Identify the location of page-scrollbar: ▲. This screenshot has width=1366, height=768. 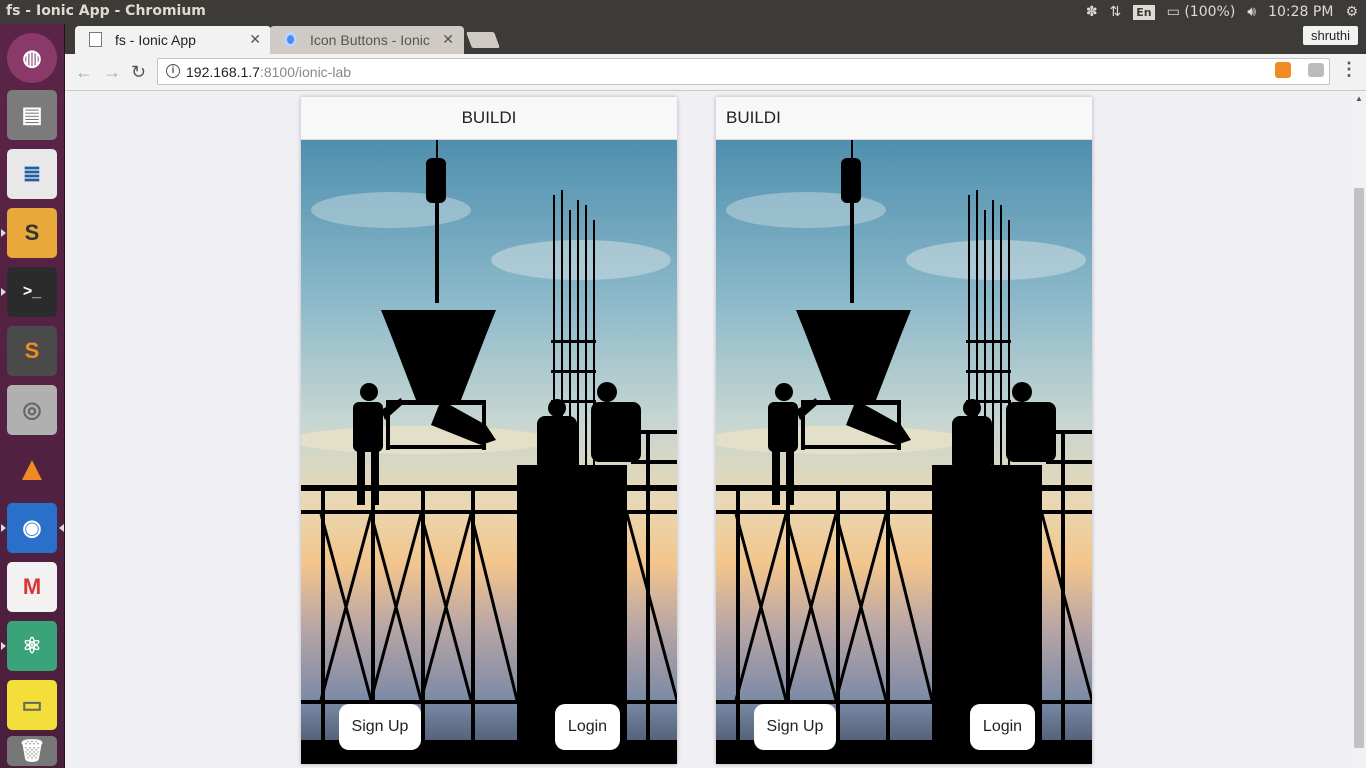
(1359, 429).